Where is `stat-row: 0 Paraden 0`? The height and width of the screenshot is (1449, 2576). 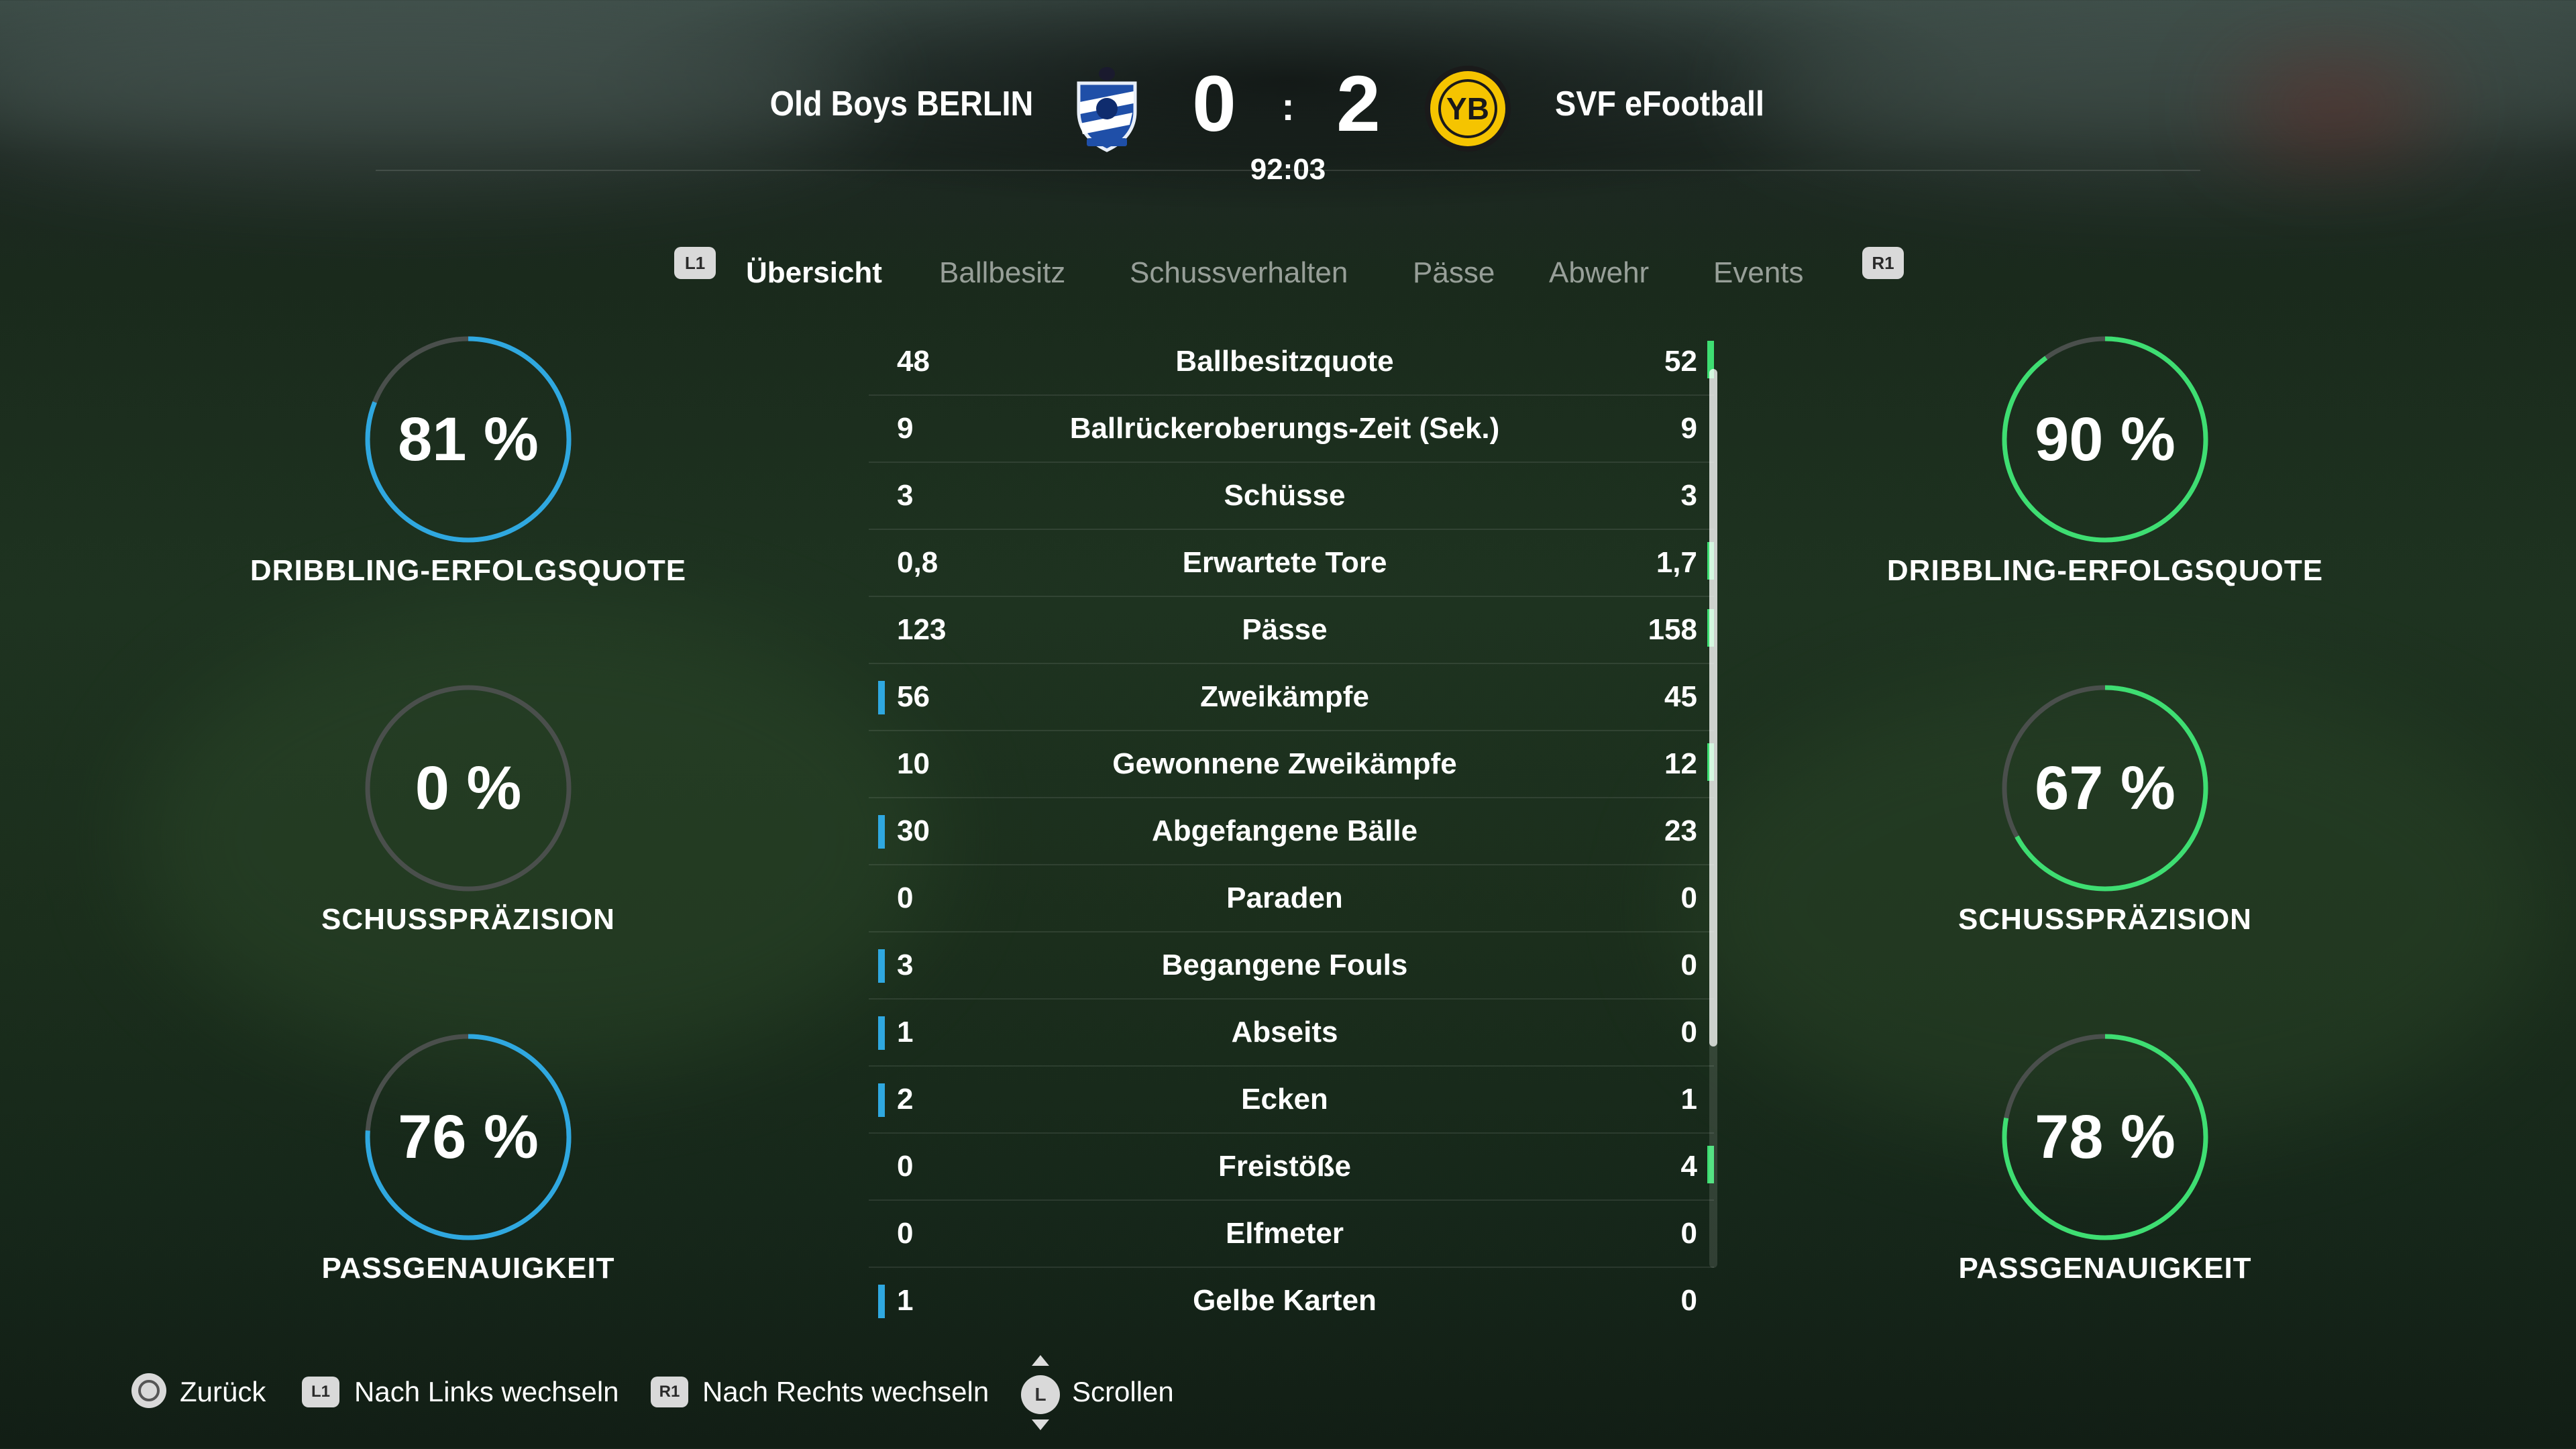 stat-row: 0 Paraden 0 is located at coordinates (1291, 898).